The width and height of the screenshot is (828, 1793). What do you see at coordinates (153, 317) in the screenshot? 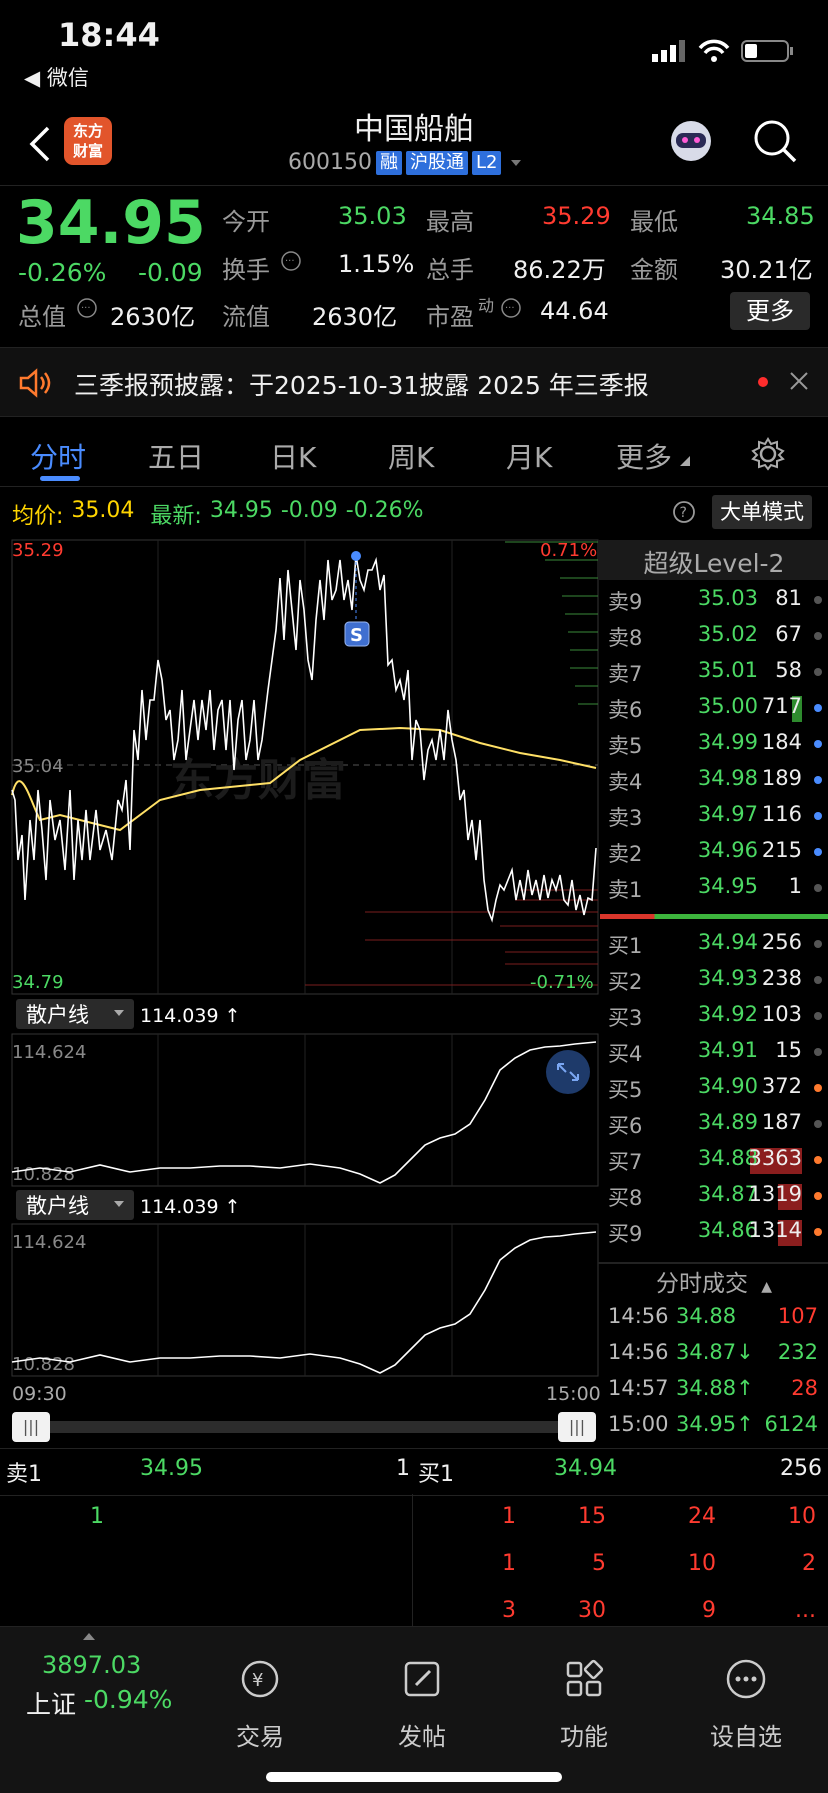
I see `mktcap-value: 2630亿` at bounding box center [153, 317].